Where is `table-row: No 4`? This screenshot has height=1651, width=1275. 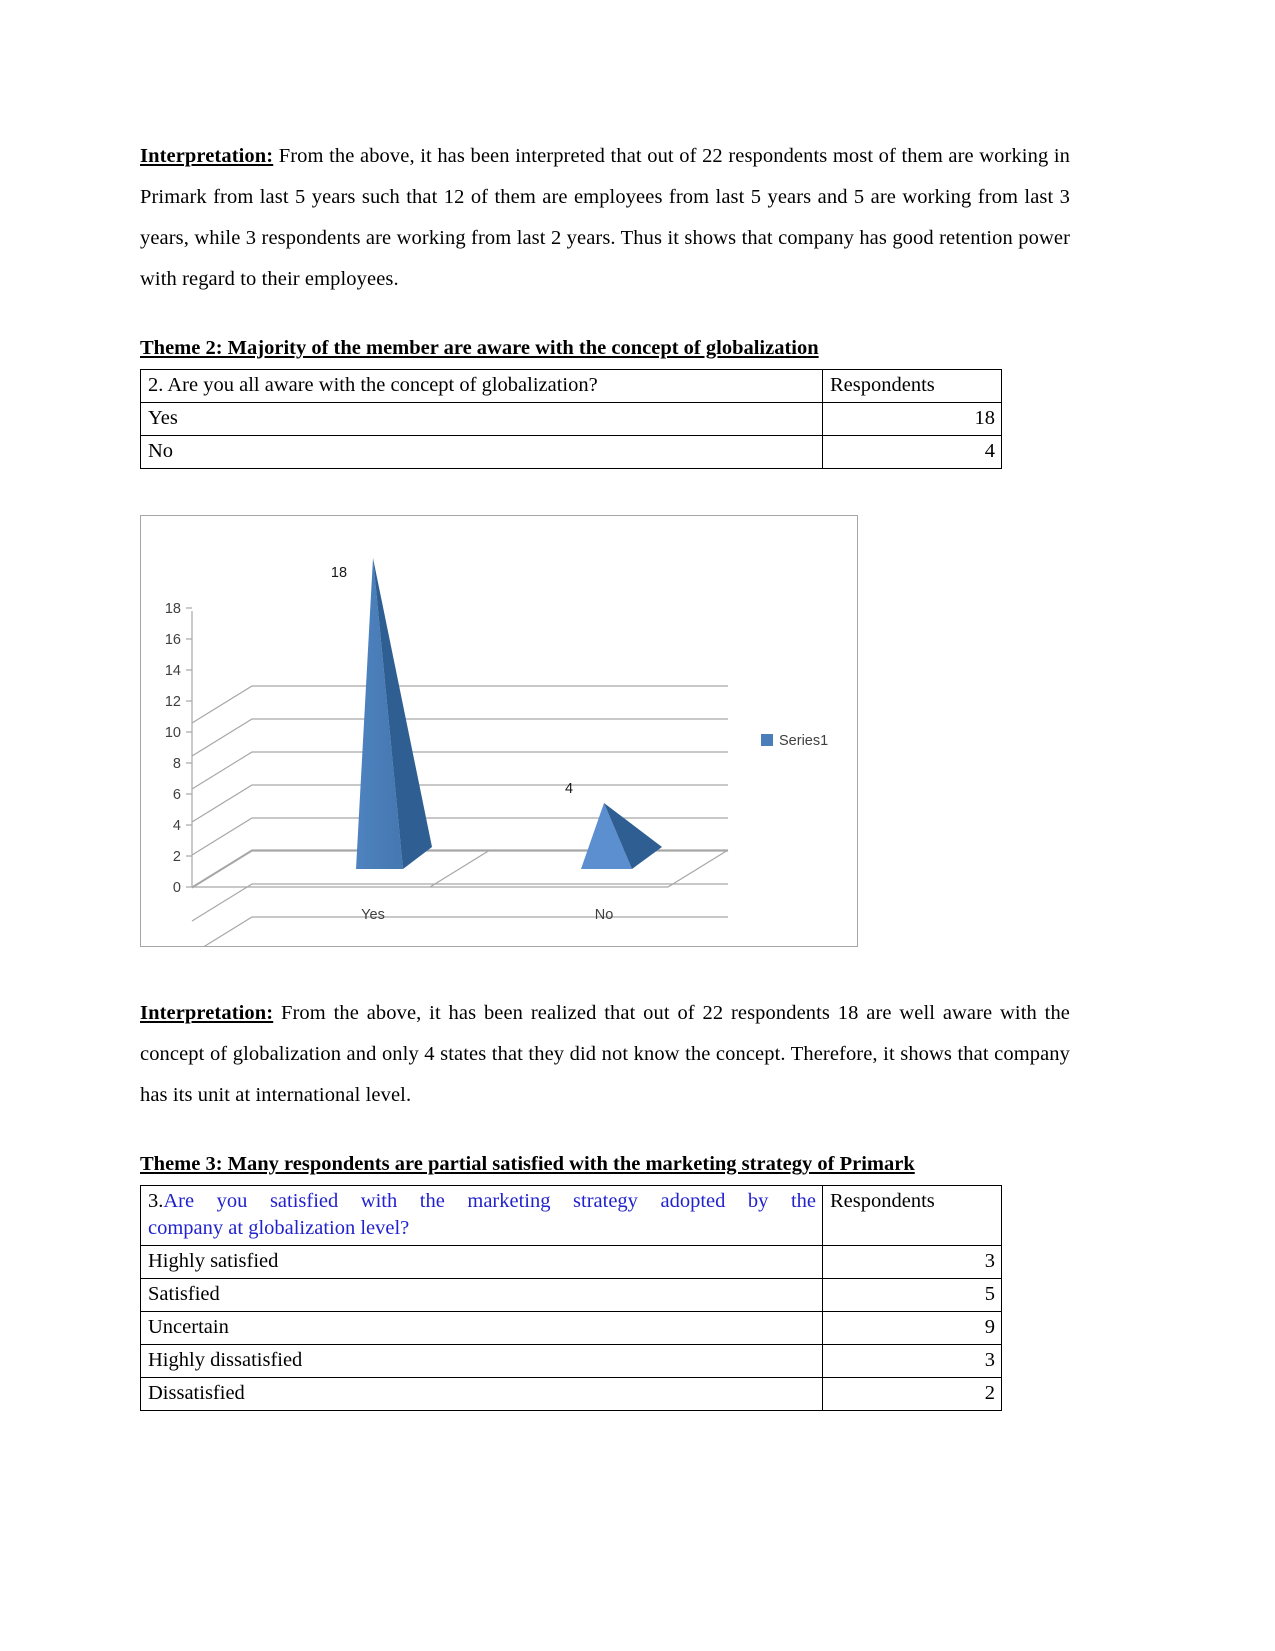 table-row: No 4 is located at coordinates (571, 452).